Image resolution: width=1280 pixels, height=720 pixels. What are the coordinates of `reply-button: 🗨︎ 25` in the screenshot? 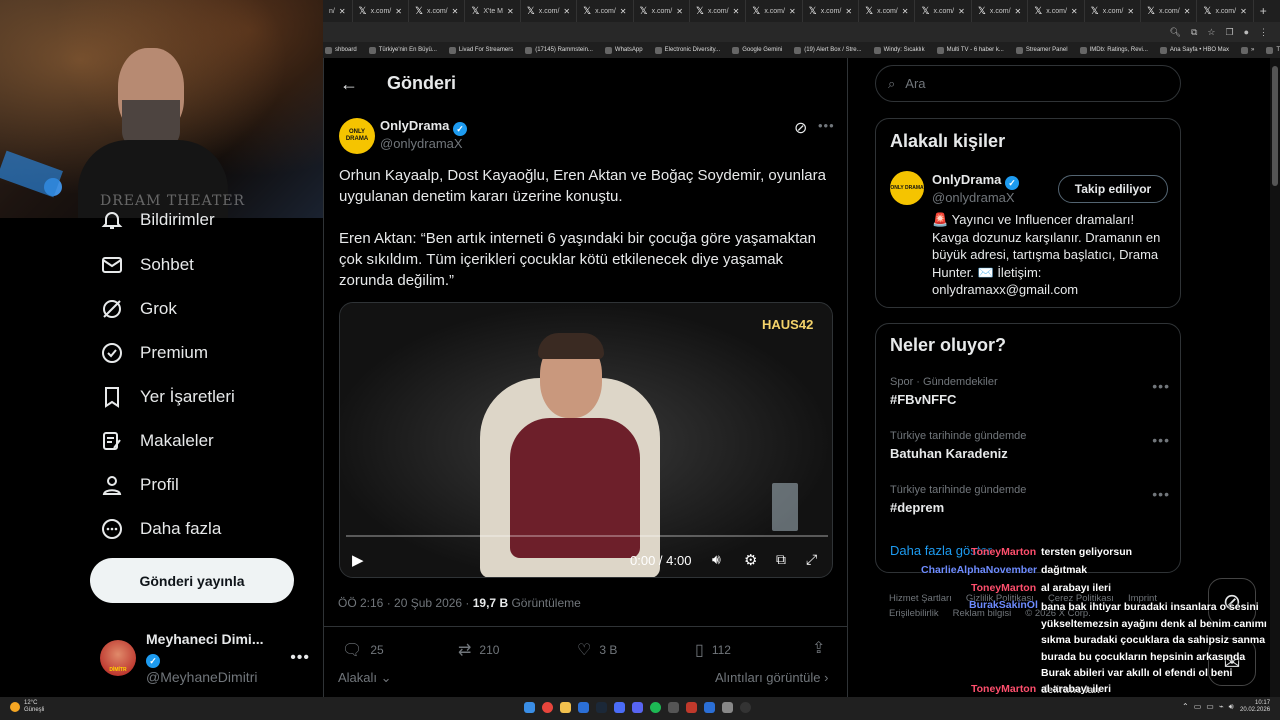 It's located at (363, 650).